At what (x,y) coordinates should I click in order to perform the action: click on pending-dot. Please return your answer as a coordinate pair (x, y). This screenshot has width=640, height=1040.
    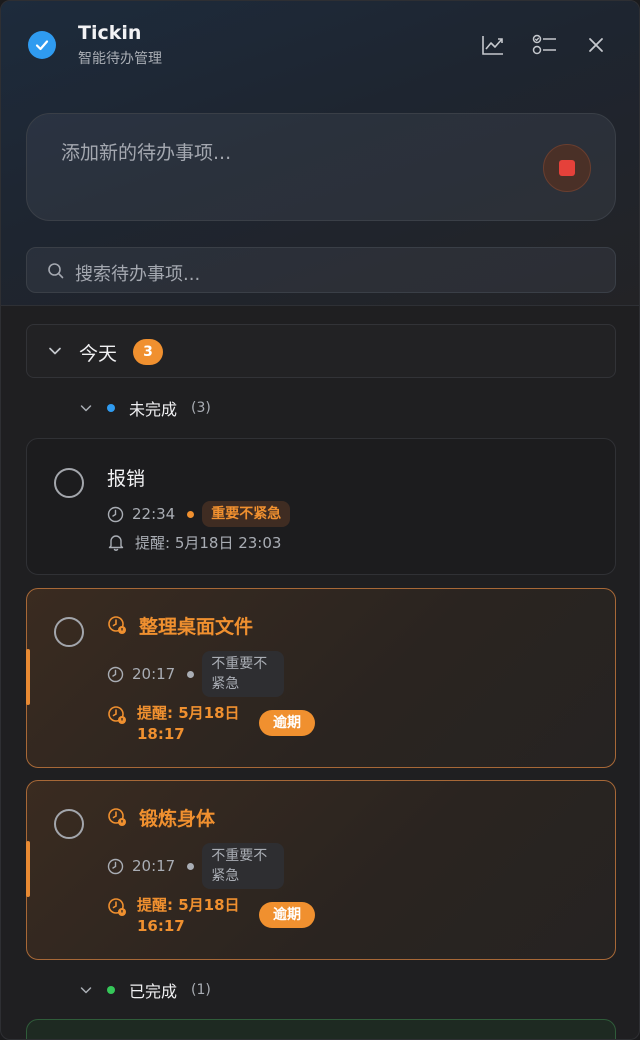
    Looking at the image, I should click on (111, 408).